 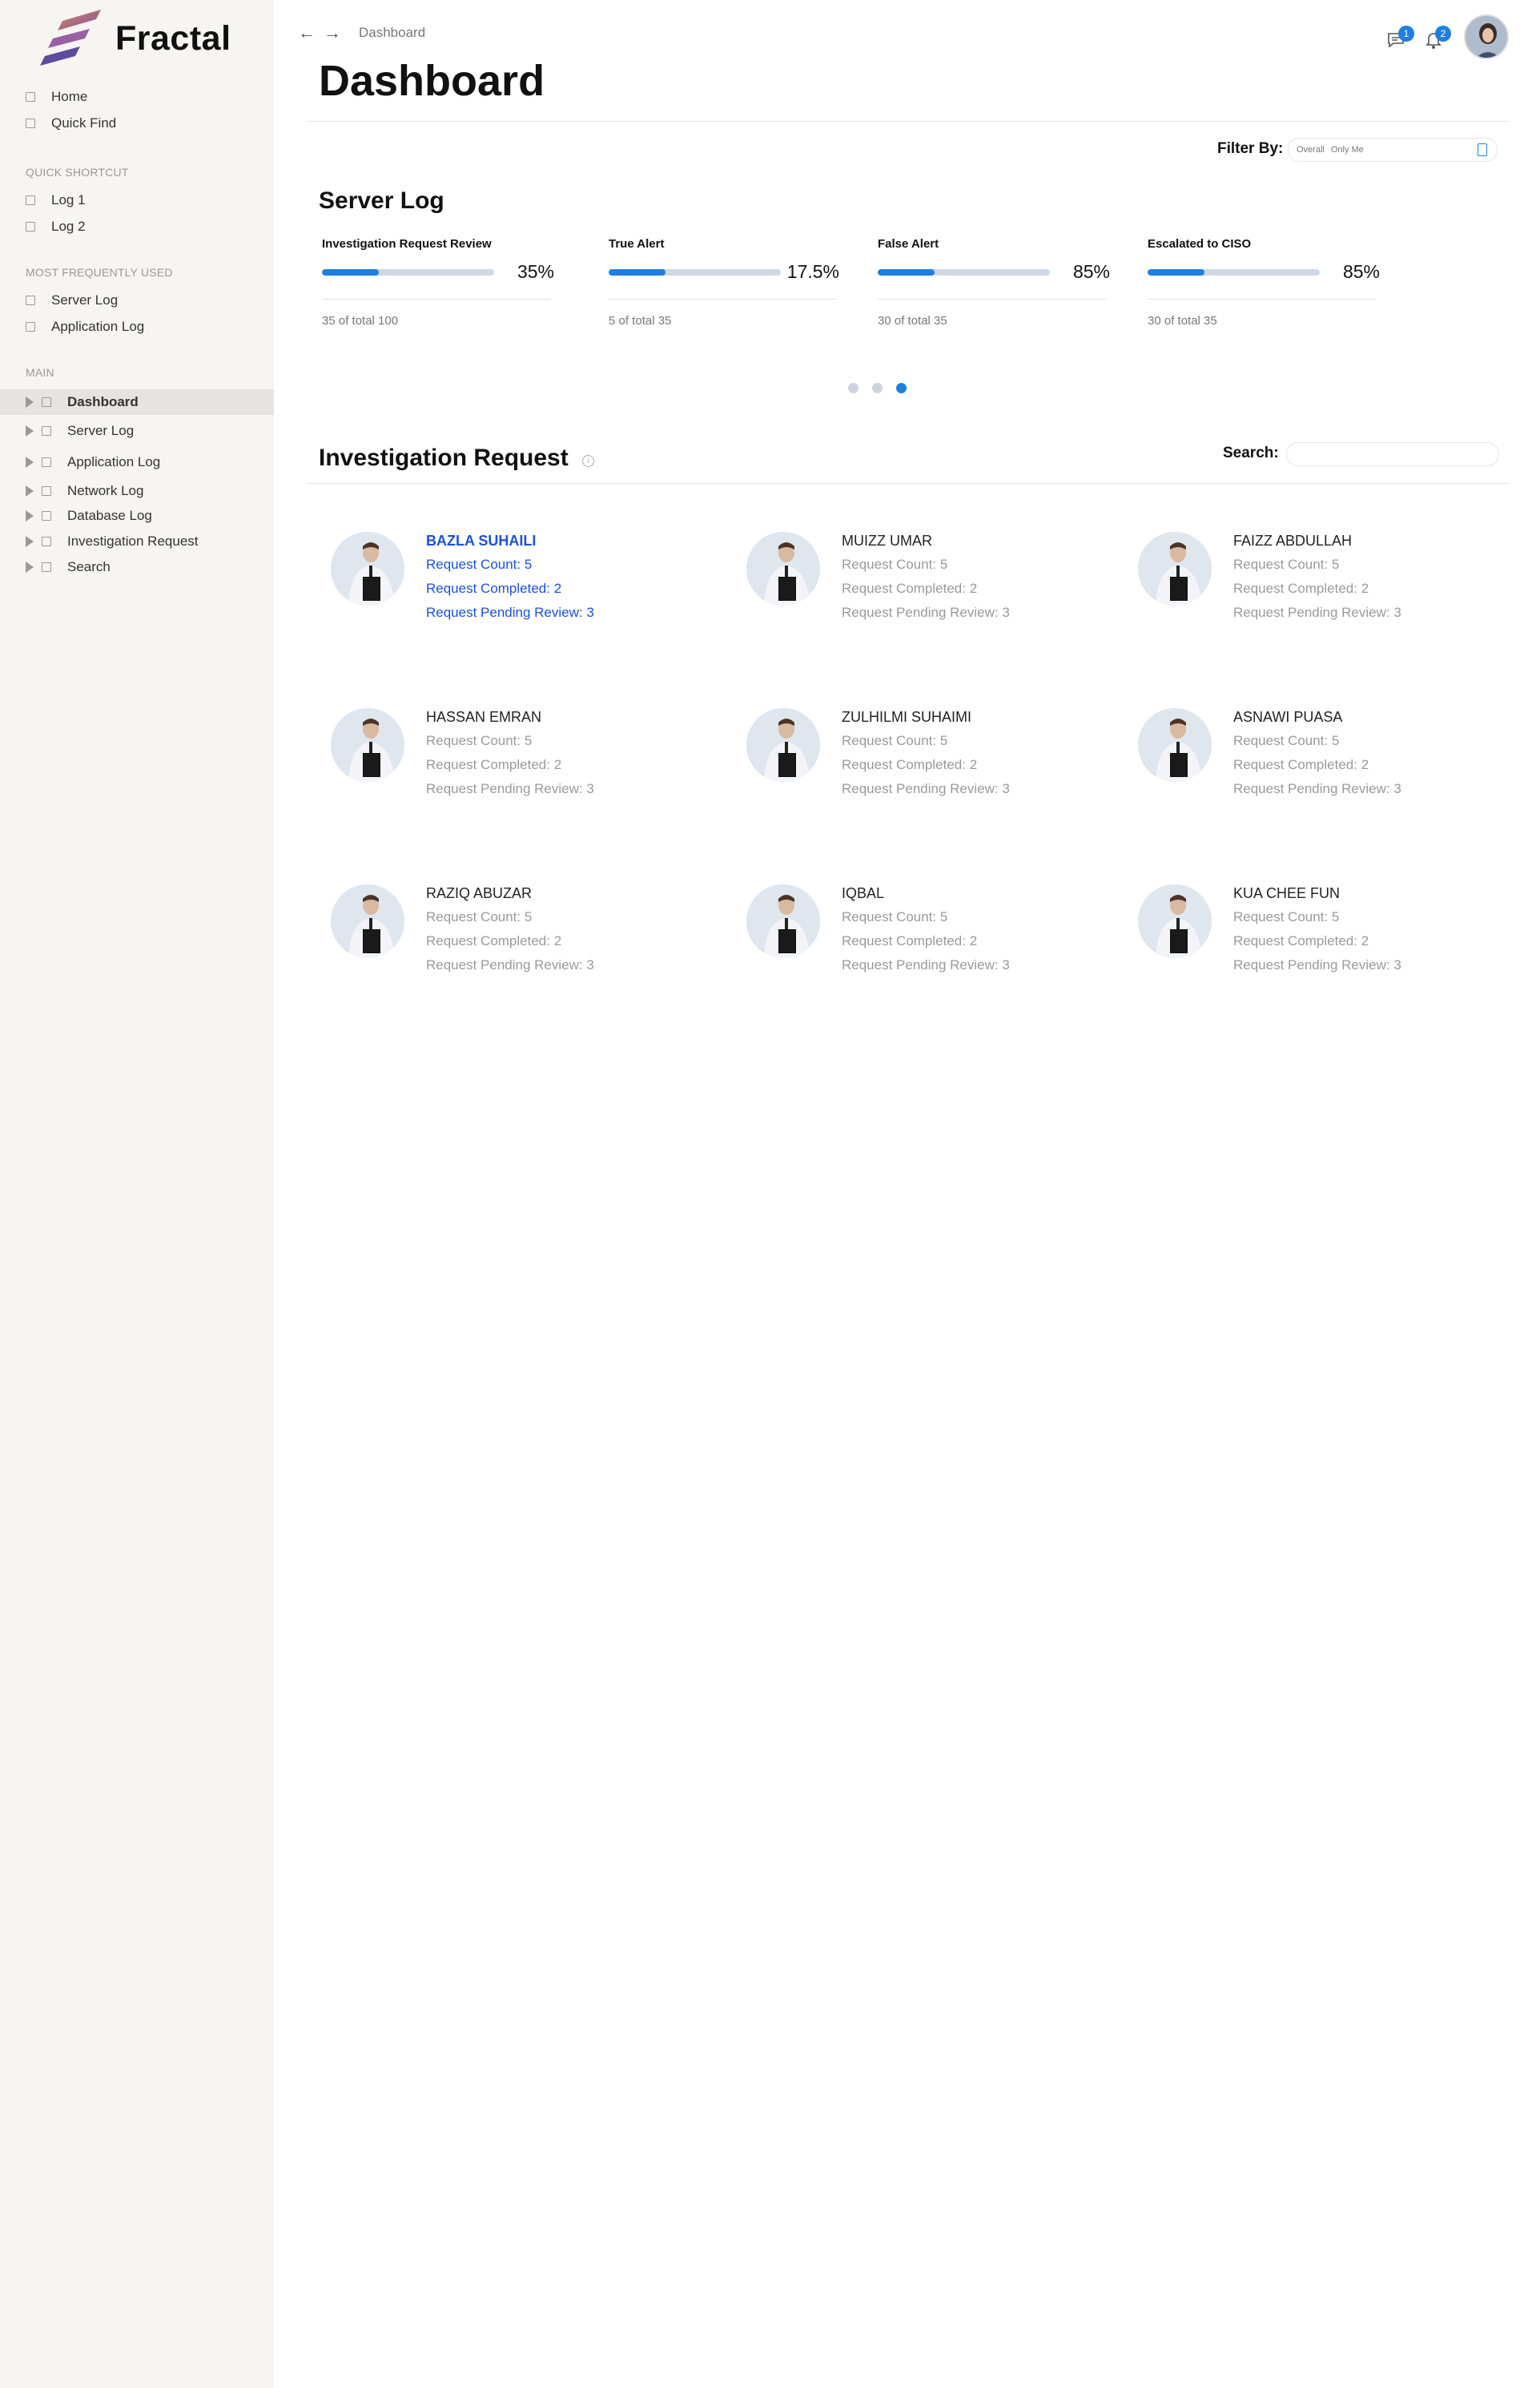 What do you see at coordinates (137, 567) in the screenshot?
I see `sidebar-item-search: Search` at bounding box center [137, 567].